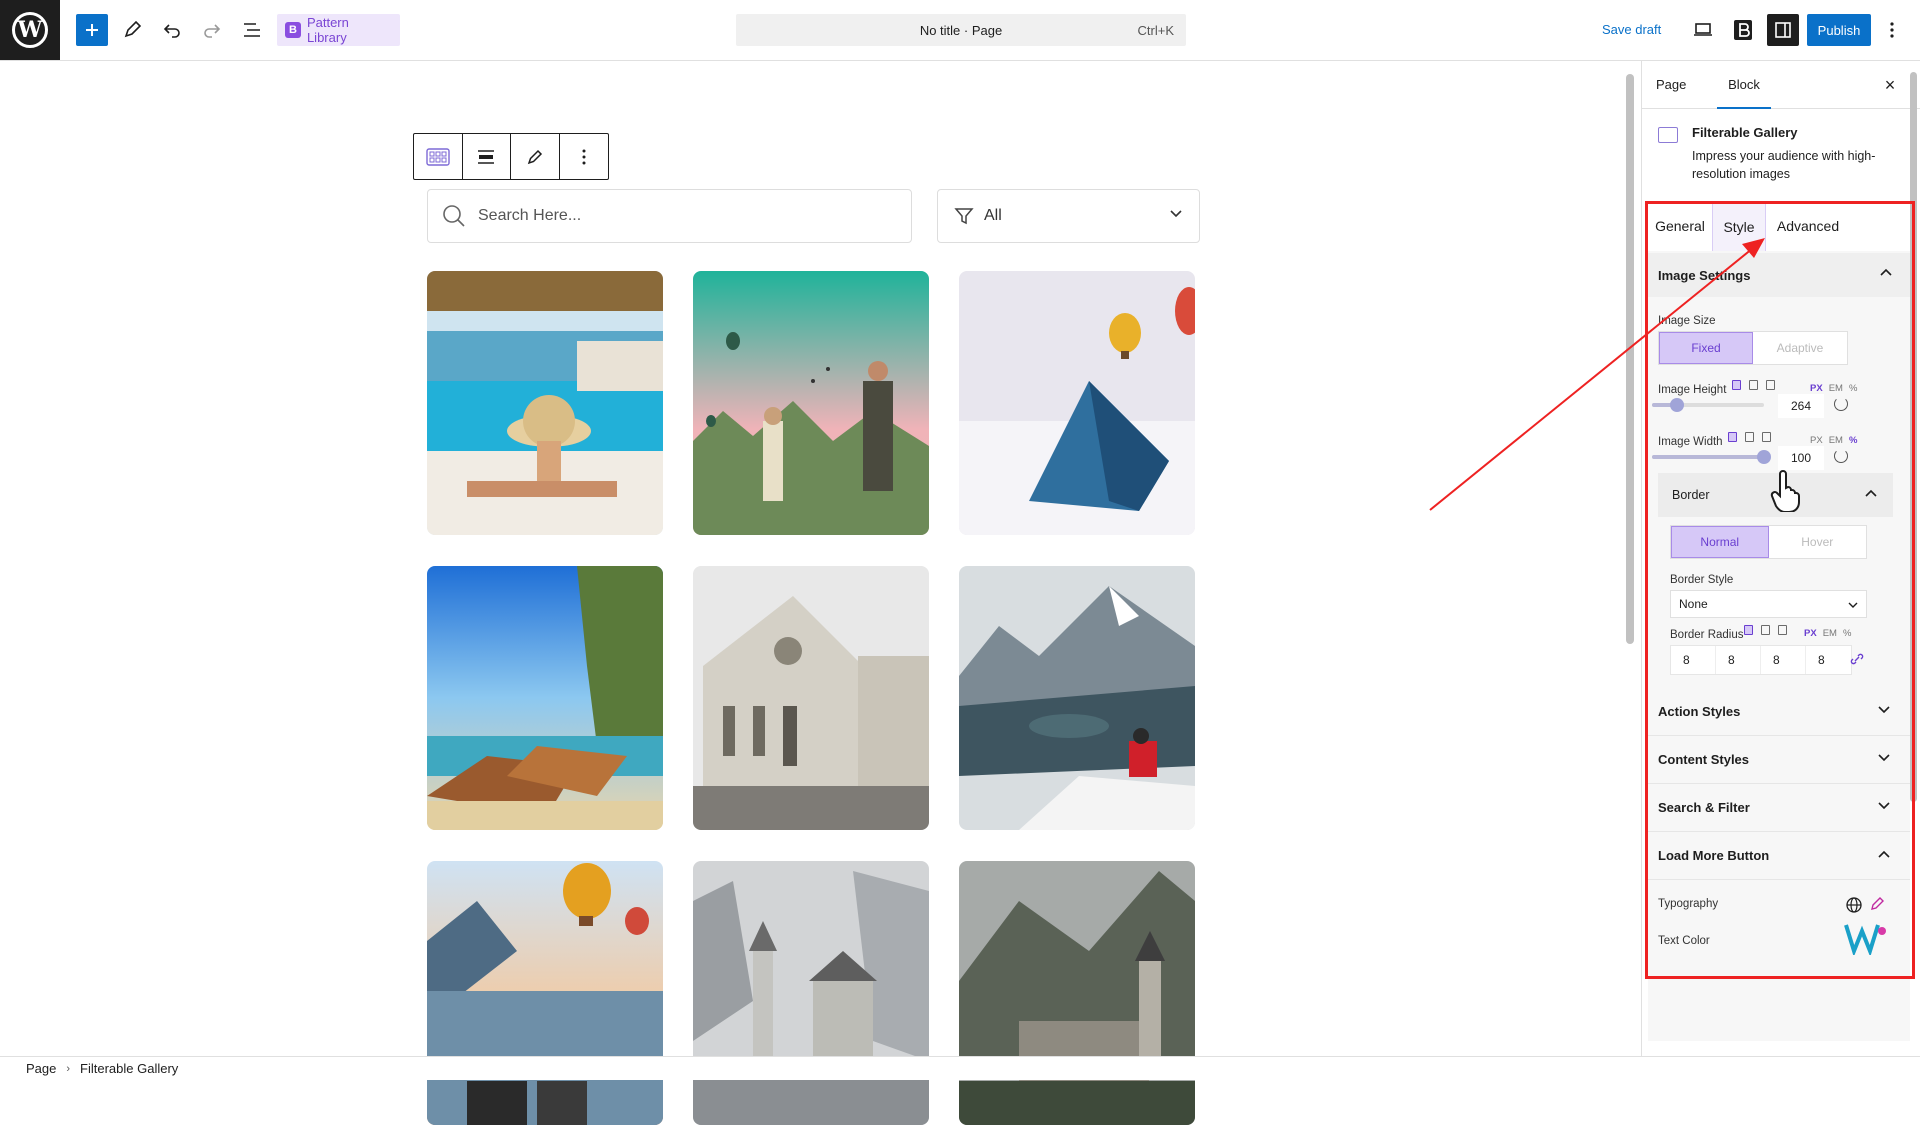 Image resolution: width=1920 pixels, height=1125 pixels. I want to click on sidebar-scrollbar, so click(1913, 559).